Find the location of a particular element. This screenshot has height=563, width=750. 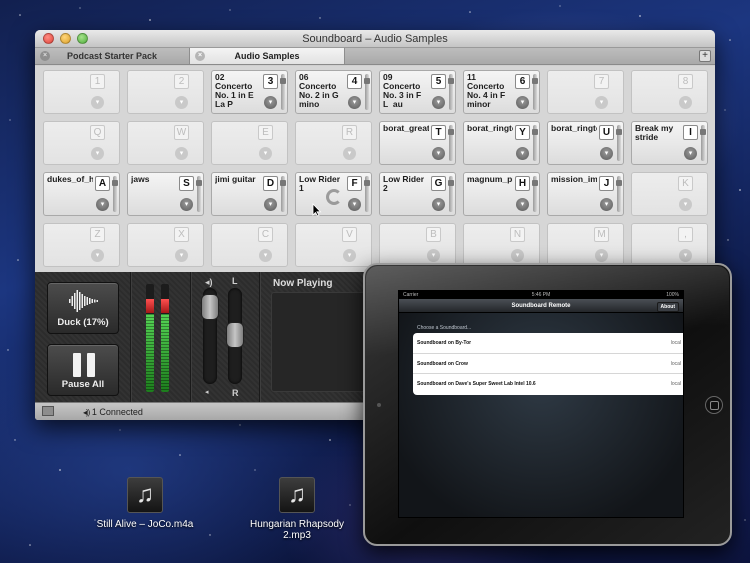

sound-pad-c: C ▾ is located at coordinates (249, 245).